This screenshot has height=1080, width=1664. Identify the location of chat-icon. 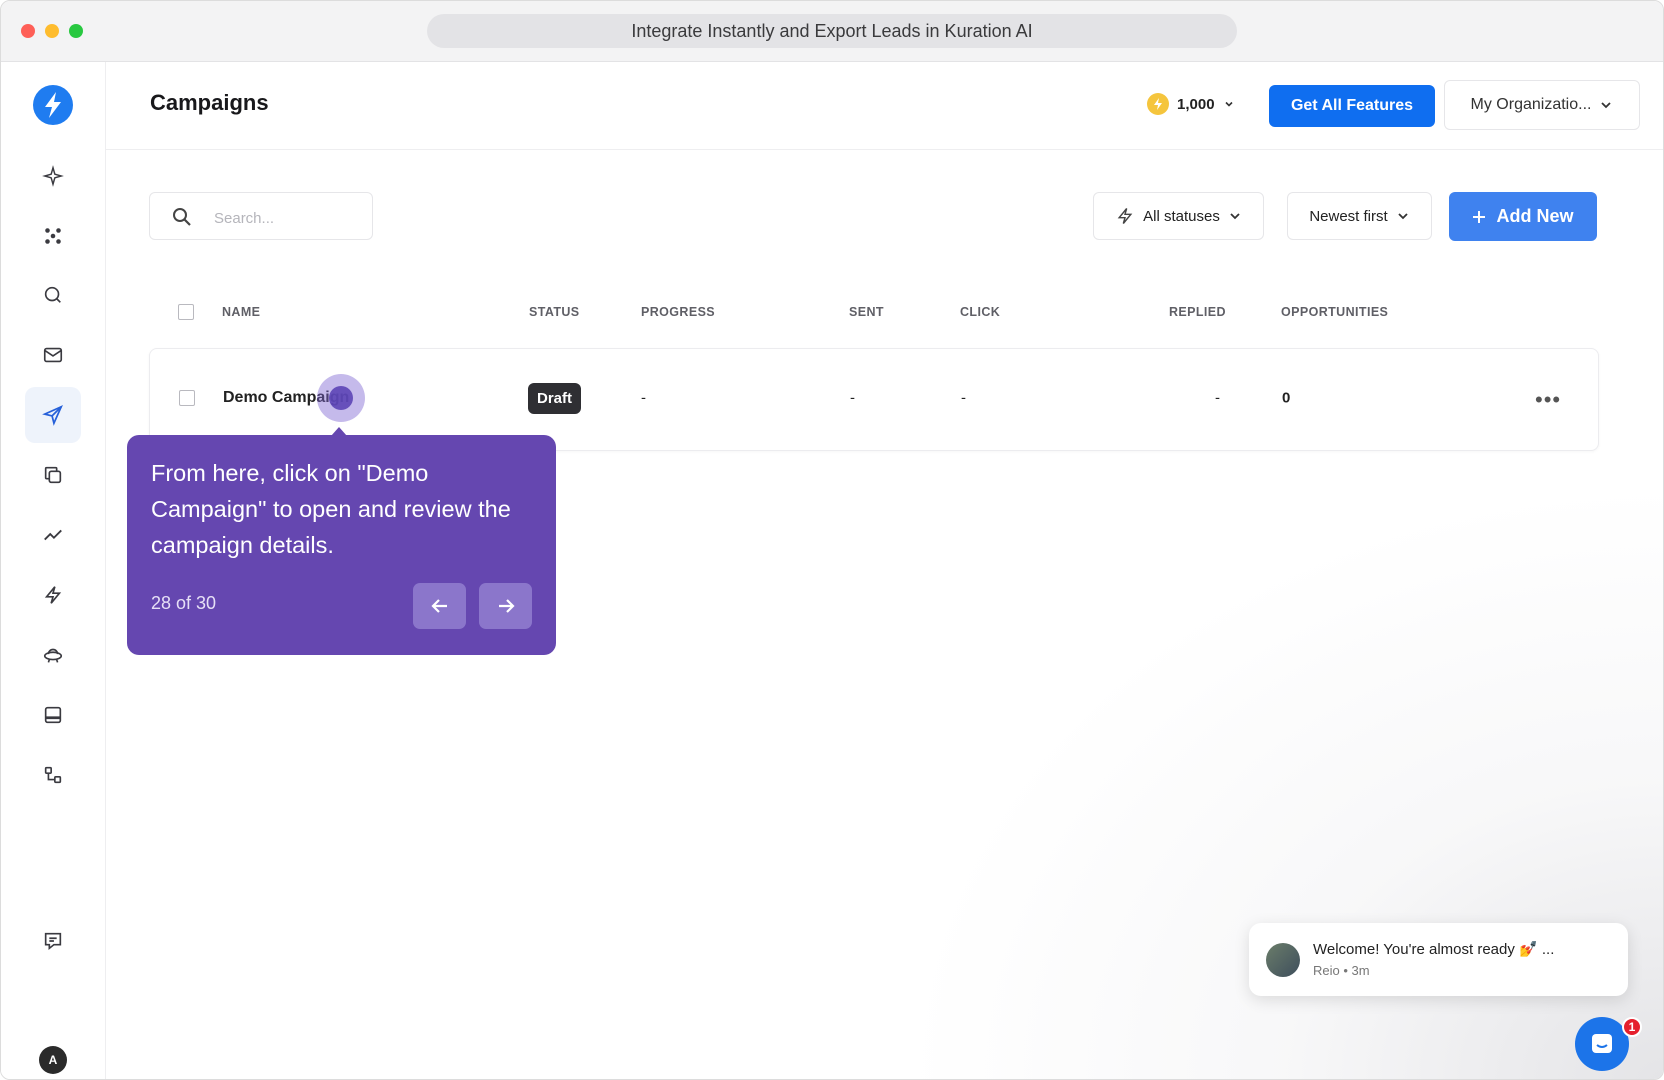
(1602, 1043).